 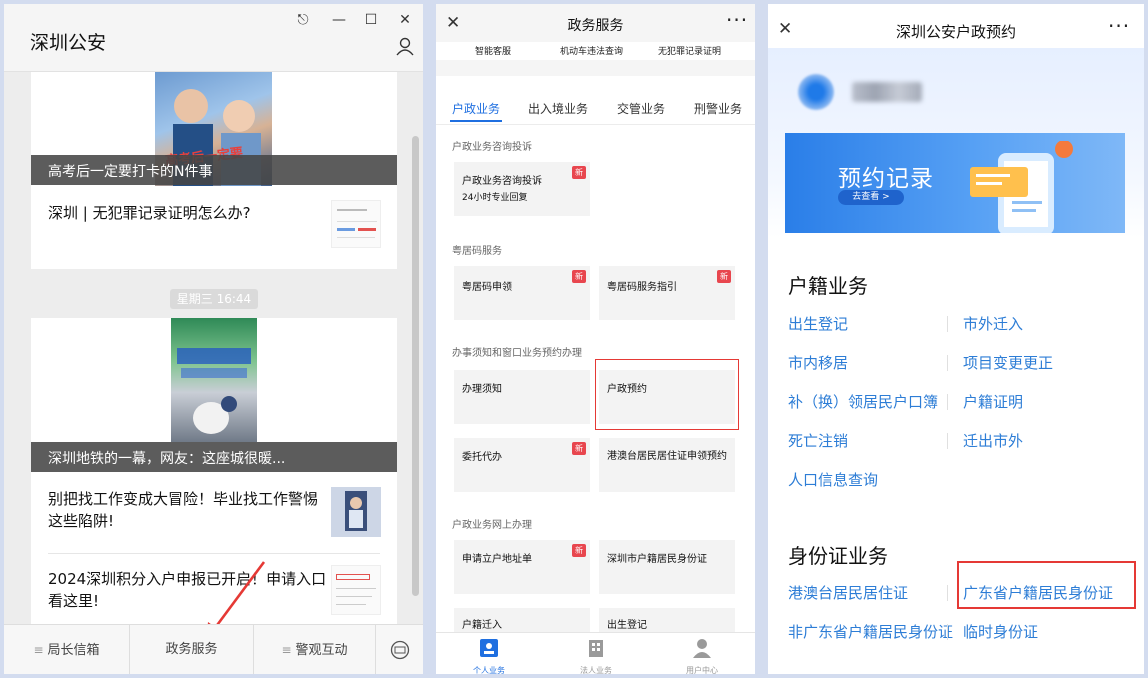 What do you see at coordinates (405, 20) in the screenshot?
I see `close-icon: ✕` at bounding box center [405, 20].